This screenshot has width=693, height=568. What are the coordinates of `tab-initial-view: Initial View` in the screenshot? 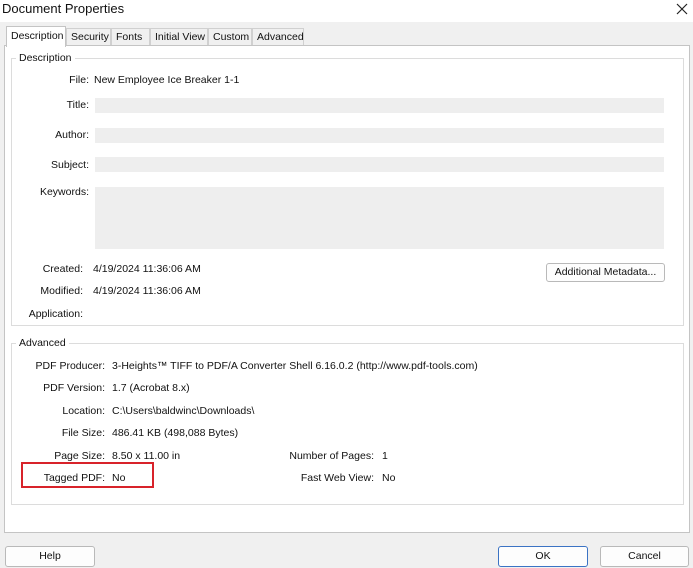 It's located at (179, 36).